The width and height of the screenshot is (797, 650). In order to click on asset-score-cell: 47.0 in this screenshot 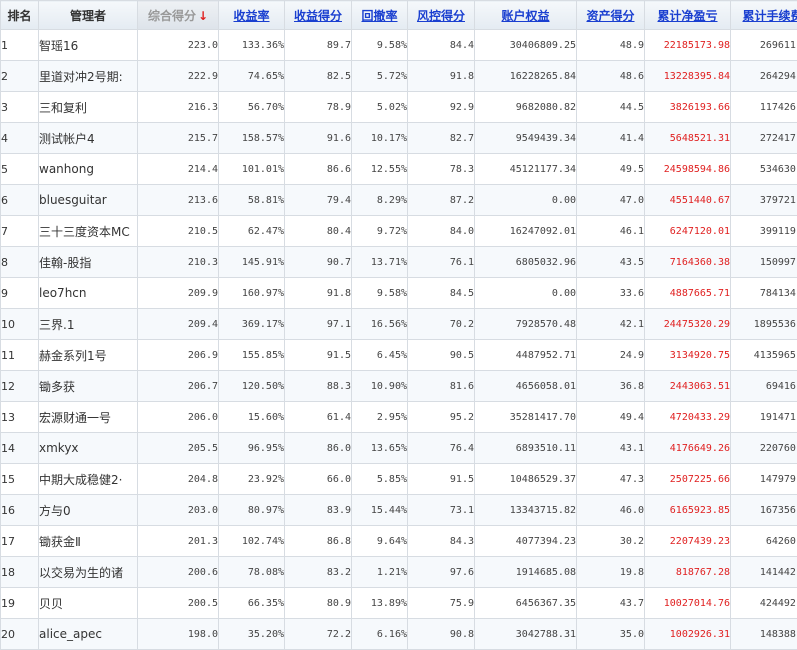, I will do `click(611, 200)`.